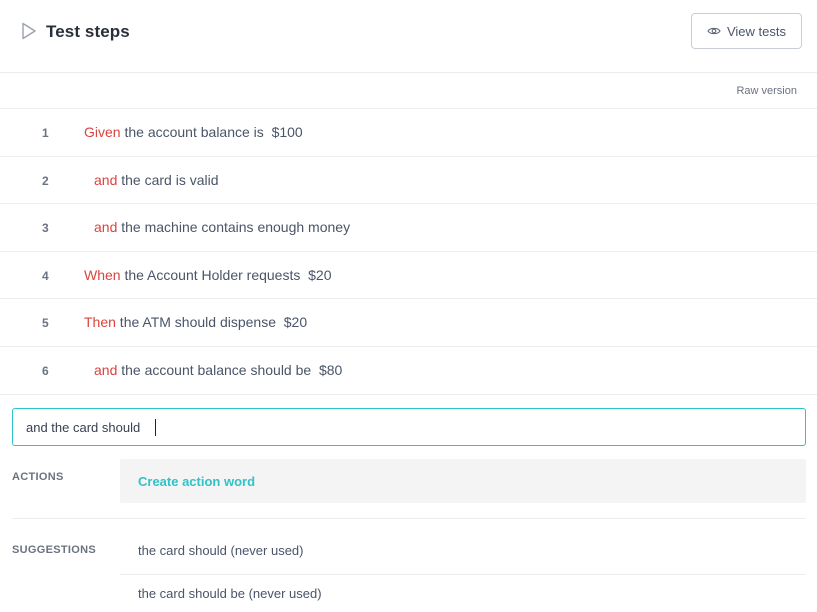  What do you see at coordinates (234, 227) in the screenshot?
I see `step-phrase: the machine contains enough money` at bounding box center [234, 227].